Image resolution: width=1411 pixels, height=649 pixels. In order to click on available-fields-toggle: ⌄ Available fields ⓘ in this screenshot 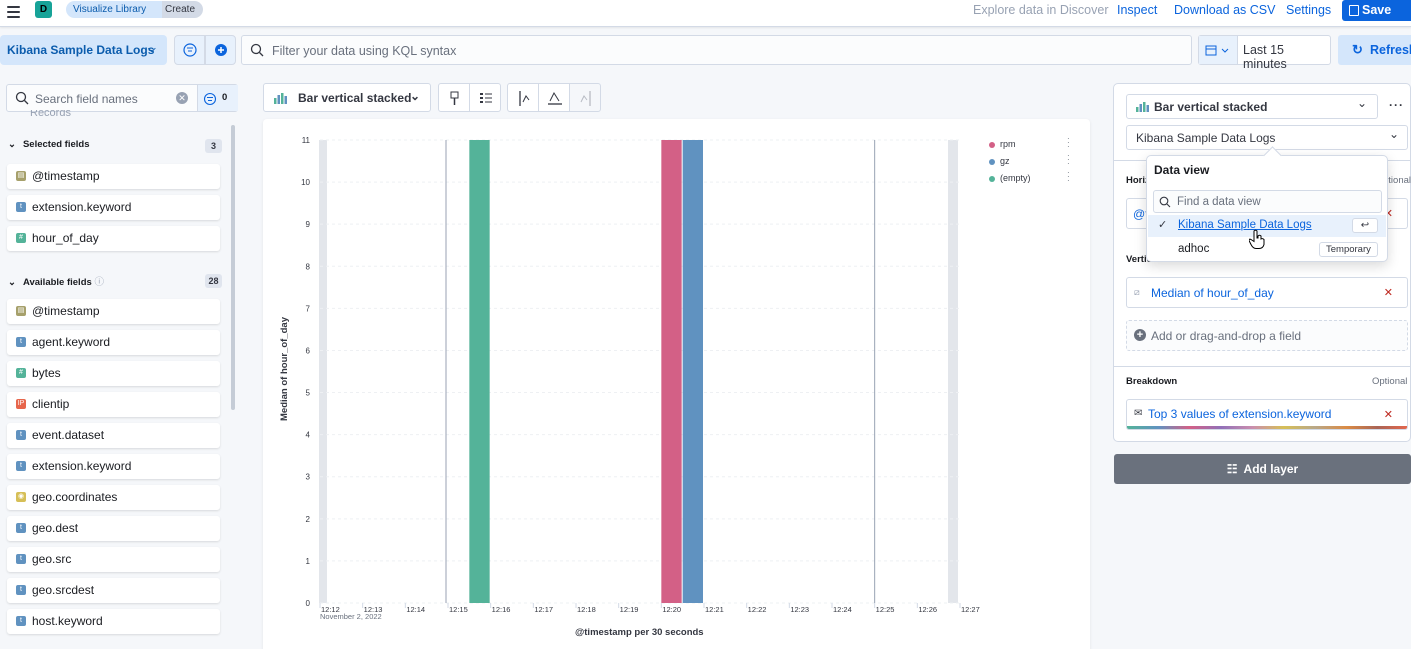, I will do `click(56, 281)`.